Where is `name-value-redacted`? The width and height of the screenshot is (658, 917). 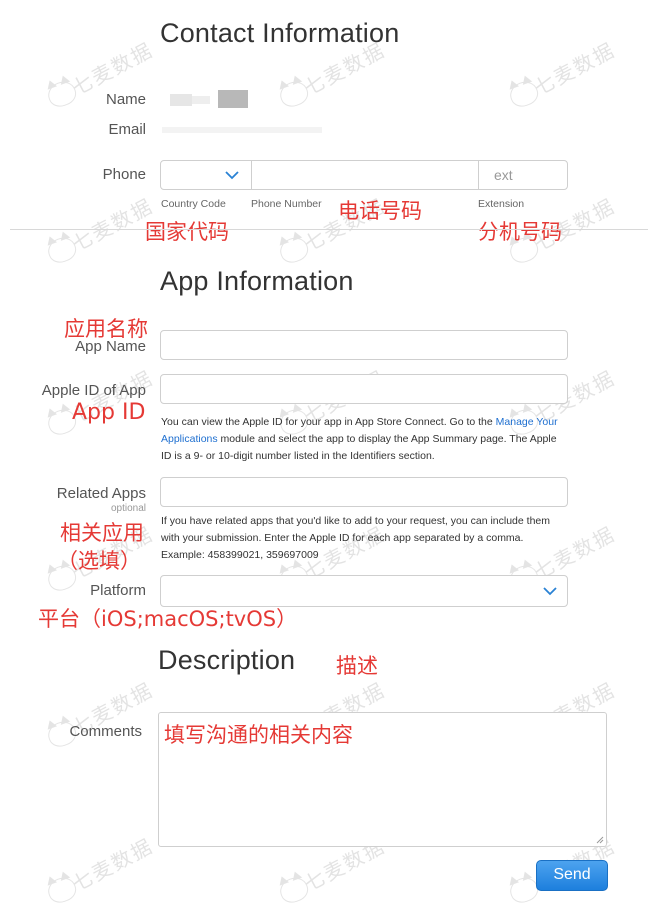 name-value-redacted is located at coordinates (206, 99).